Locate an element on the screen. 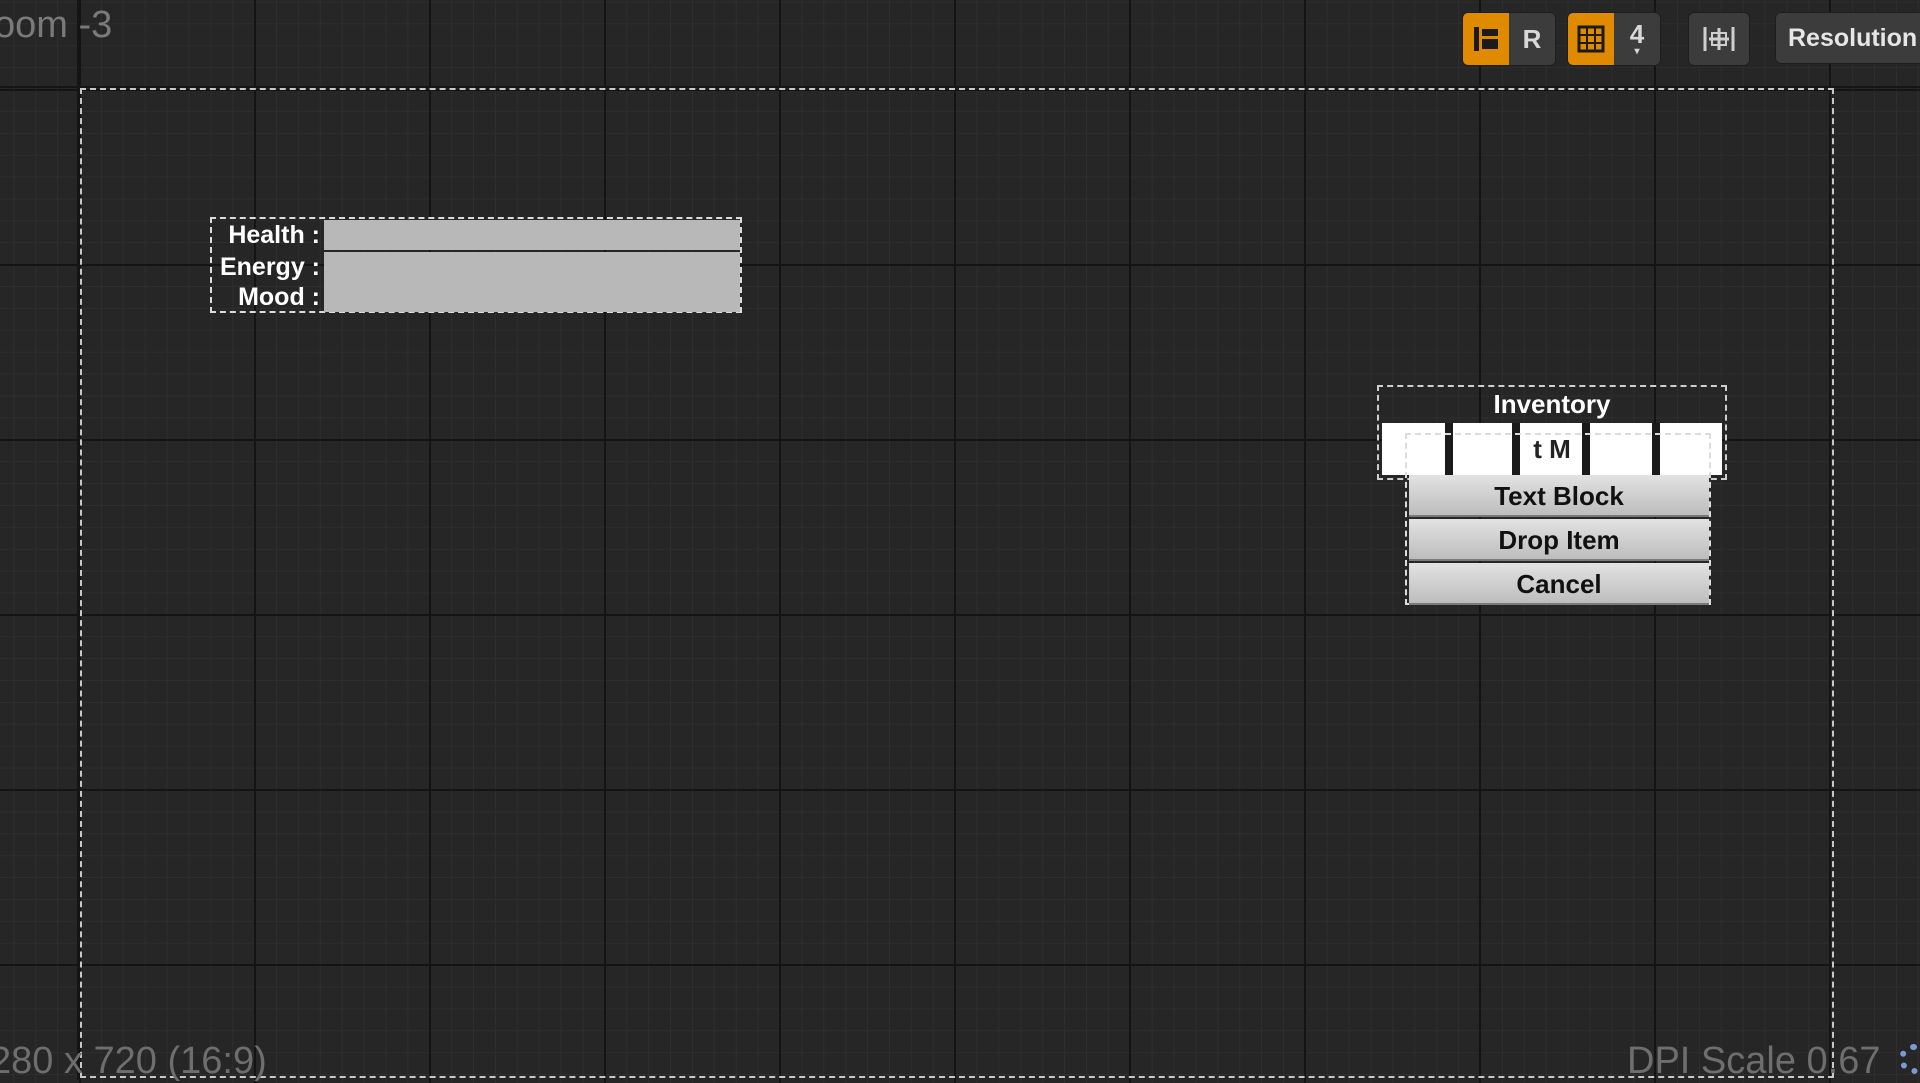  respect-locks-button: R is located at coordinates (1532, 39).